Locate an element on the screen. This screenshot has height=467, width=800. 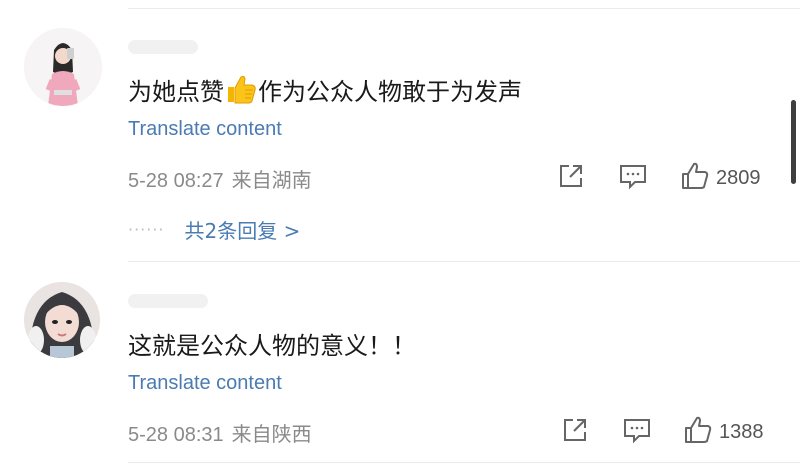
like-button: 1388 is located at coordinates (723, 432).